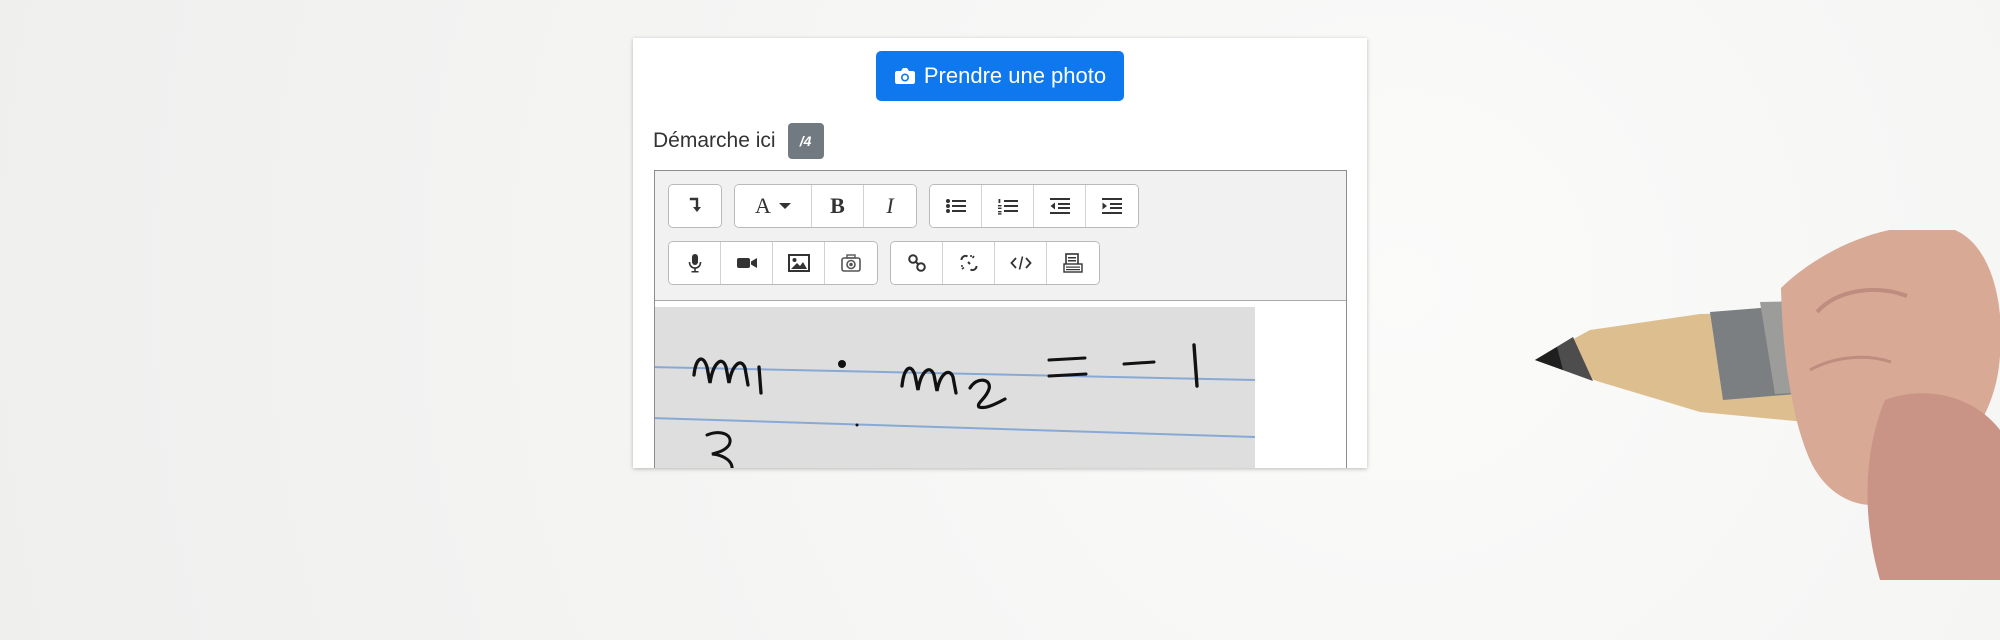 This screenshot has height=640, width=2000. I want to click on editor-toolbar: A B I, so click(1000, 236).